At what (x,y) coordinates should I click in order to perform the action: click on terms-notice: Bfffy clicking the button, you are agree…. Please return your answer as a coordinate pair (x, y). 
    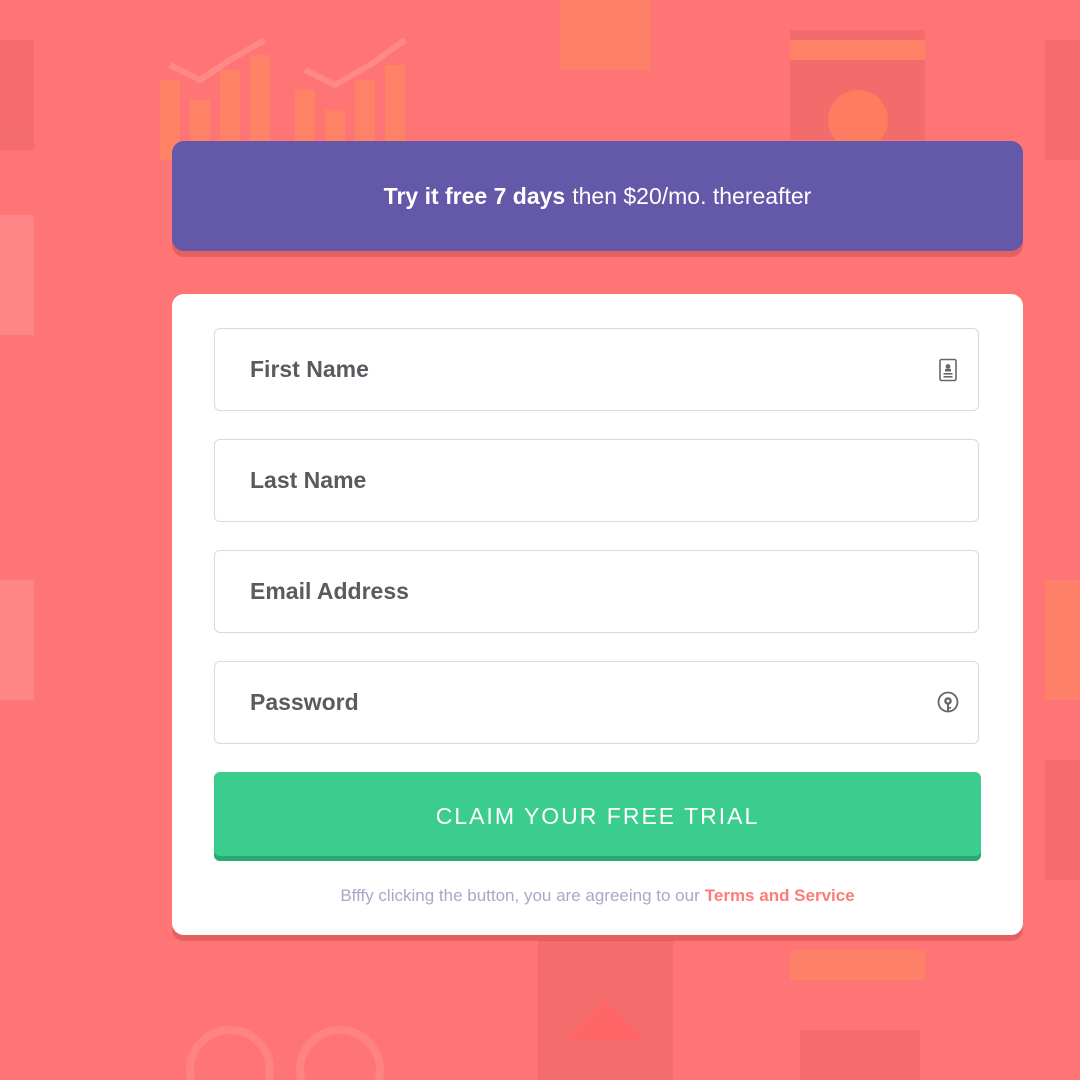
    Looking at the image, I should click on (597, 896).